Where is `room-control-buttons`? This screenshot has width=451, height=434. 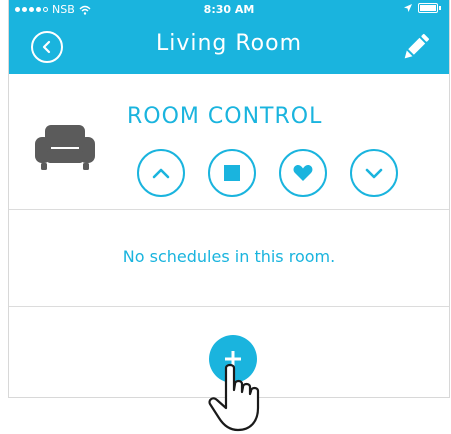 room-control-buttons is located at coordinates (267, 173).